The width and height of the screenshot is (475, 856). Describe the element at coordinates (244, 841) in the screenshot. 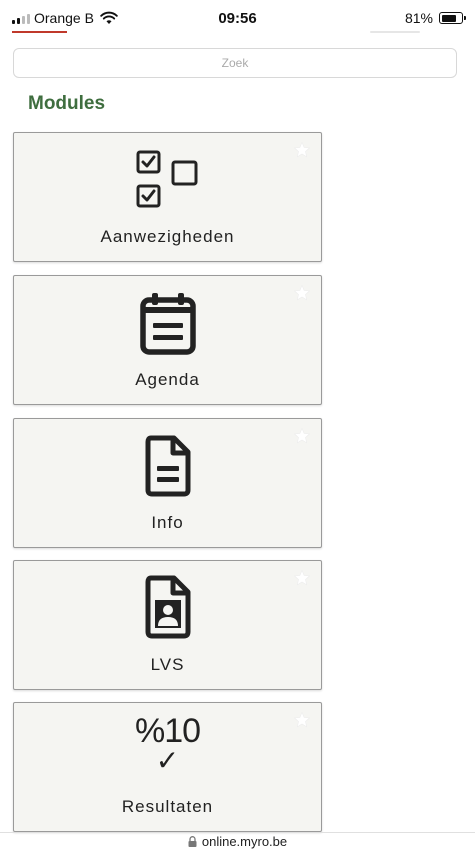

I see `url-text: online.myro.be` at that location.